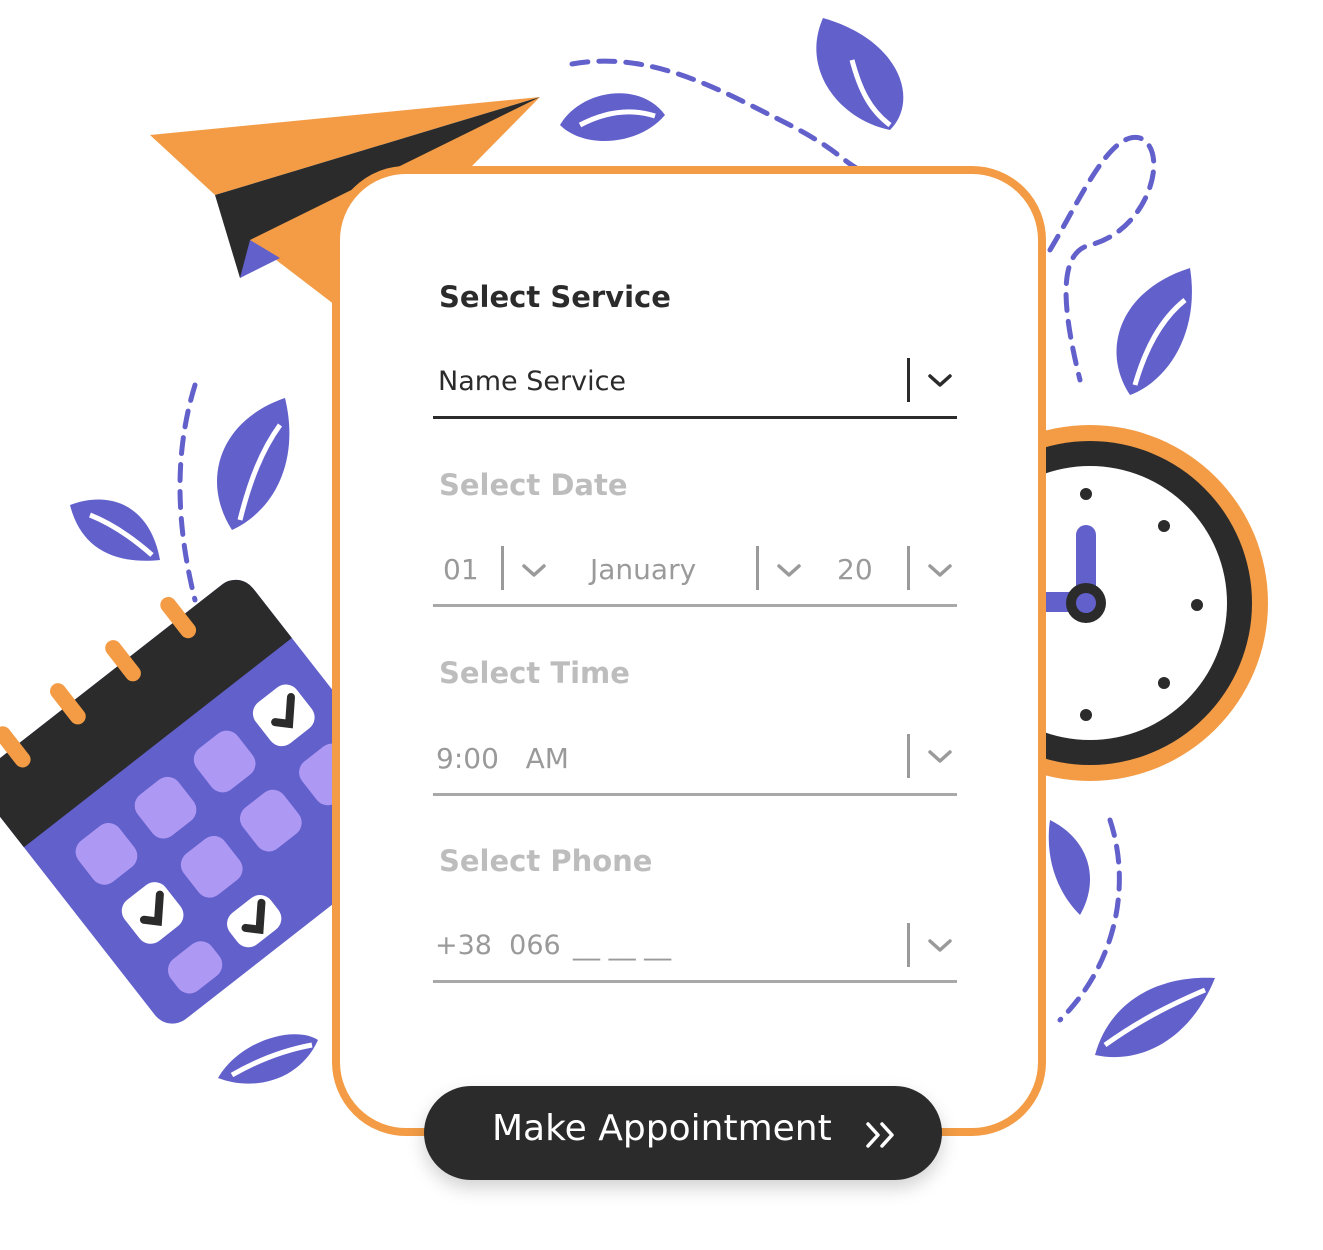  What do you see at coordinates (555, 297) in the screenshot?
I see `select-service-title: Select Service` at bounding box center [555, 297].